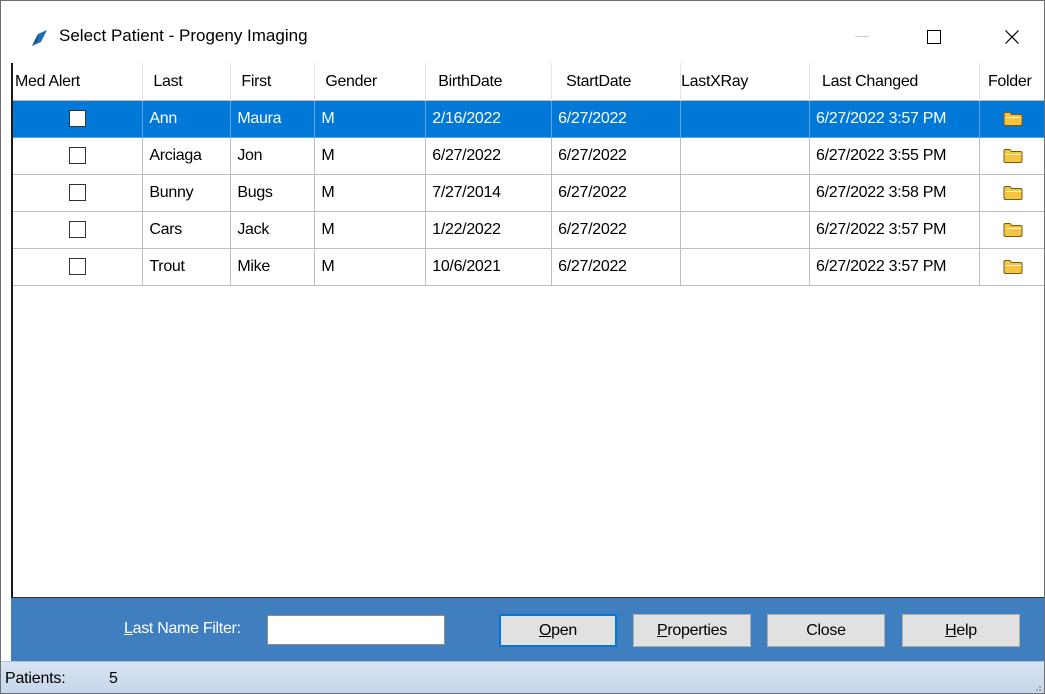 Image resolution: width=1045 pixels, height=694 pixels. What do you see at coordinates (39, 38) in the screenshot?
I see `progeny-logo-icon` at bounding box center [39, 38].